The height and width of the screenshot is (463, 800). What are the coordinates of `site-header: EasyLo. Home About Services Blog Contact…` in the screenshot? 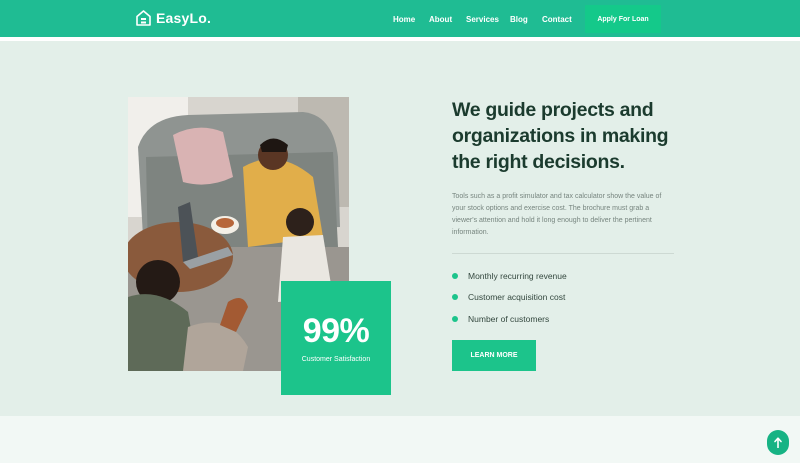 It's located at (400, 18).